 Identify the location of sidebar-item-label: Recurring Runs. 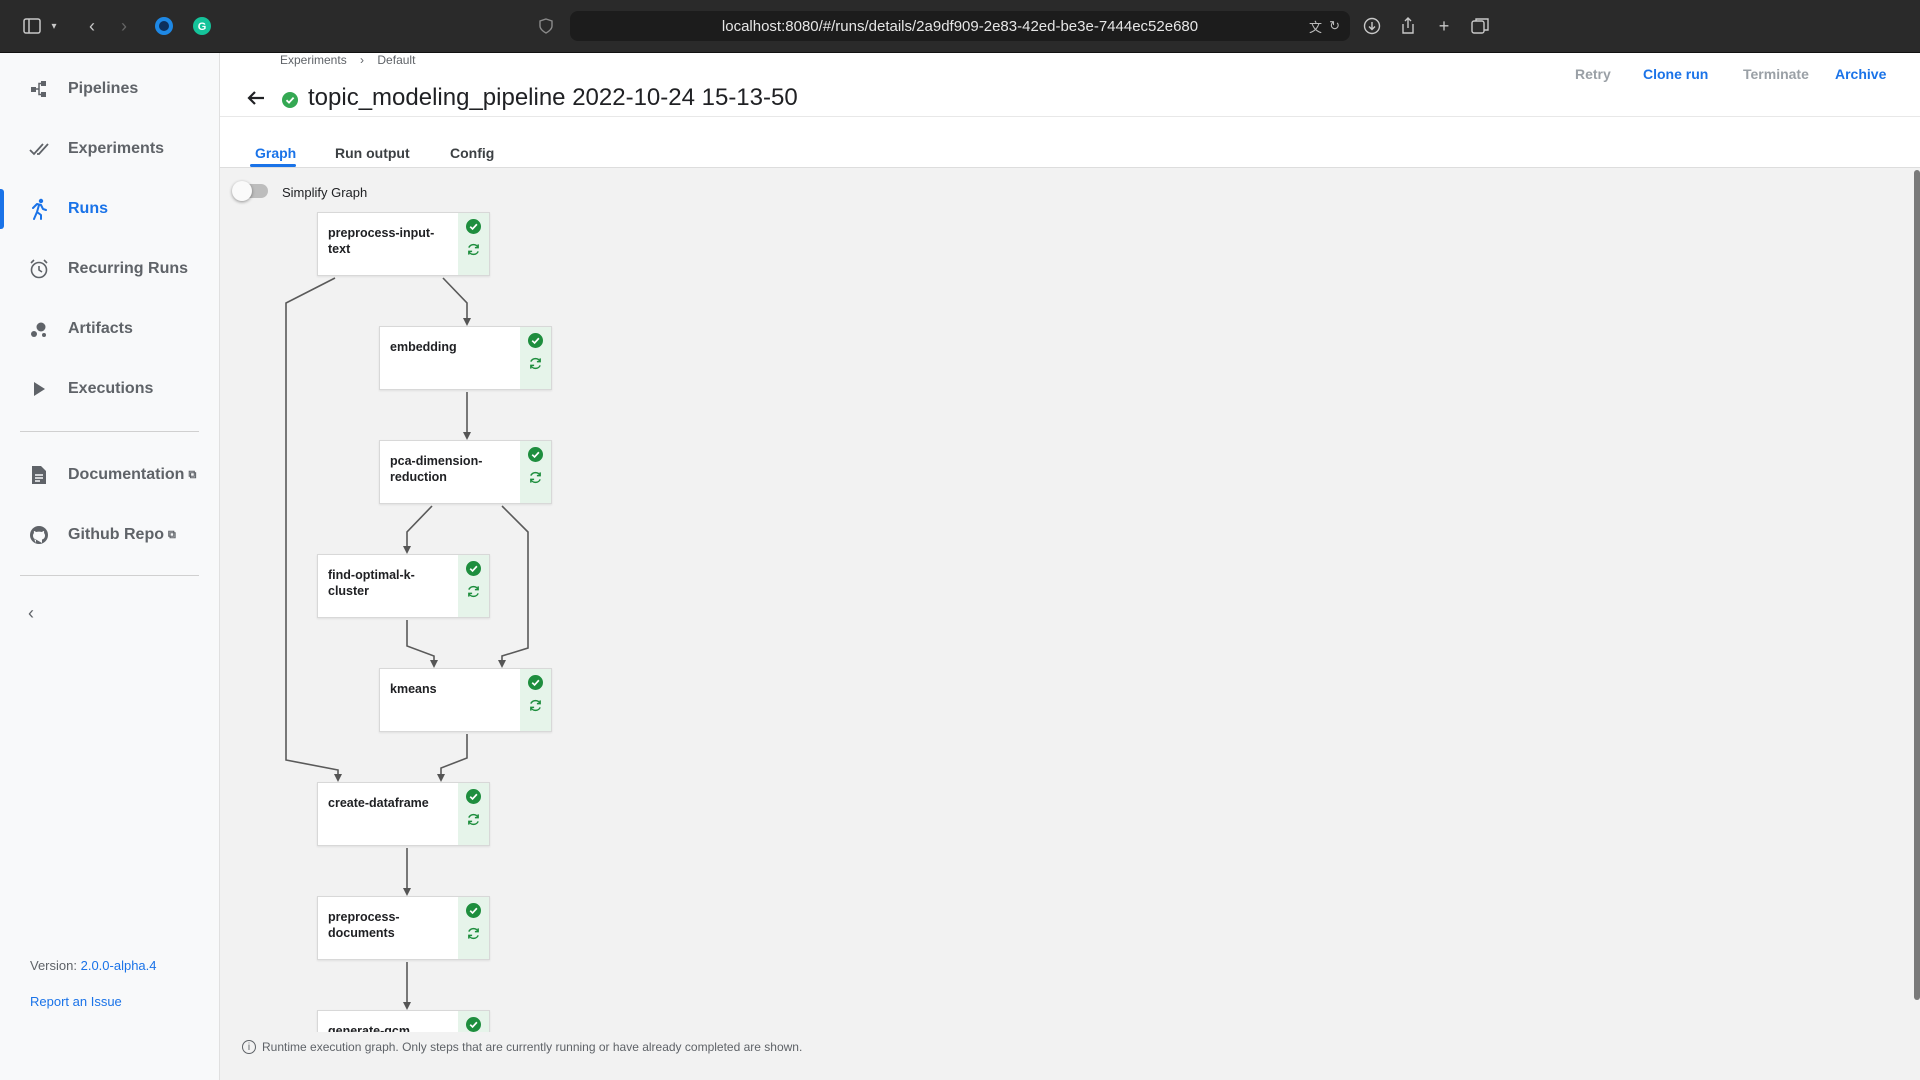
(128, 268).